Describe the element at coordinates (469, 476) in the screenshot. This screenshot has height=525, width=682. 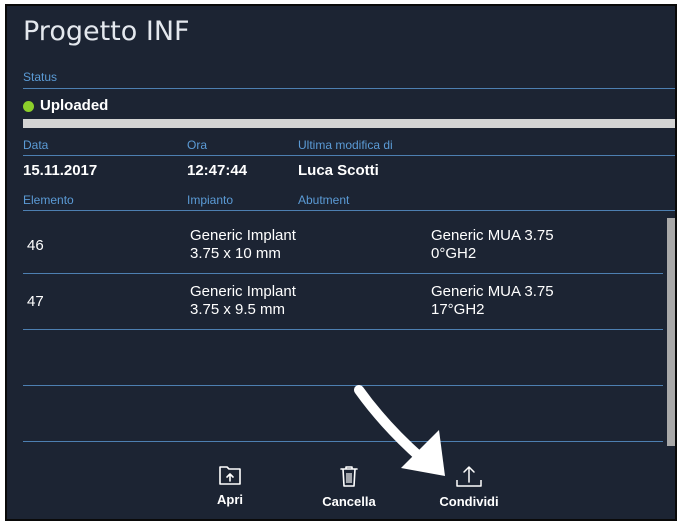
I see `share-upload-icon` at that location.